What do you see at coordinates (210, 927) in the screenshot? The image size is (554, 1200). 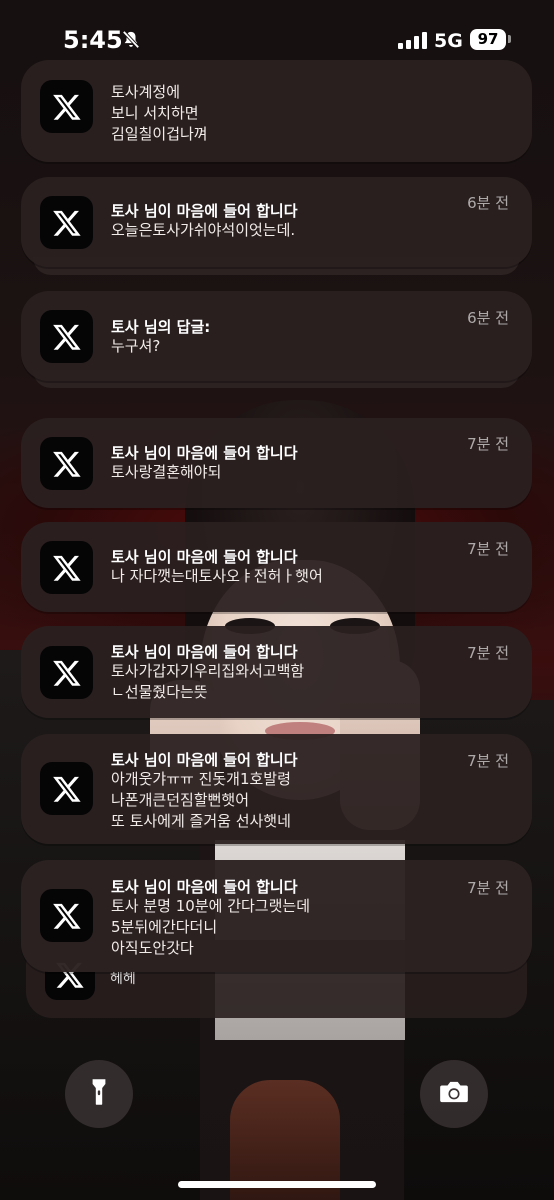 I see `notification-body: 토사 분명 10분에 간다그랫는데 5분뒤에간다더니 아직도안갓다` at bounding box center [210, 927].